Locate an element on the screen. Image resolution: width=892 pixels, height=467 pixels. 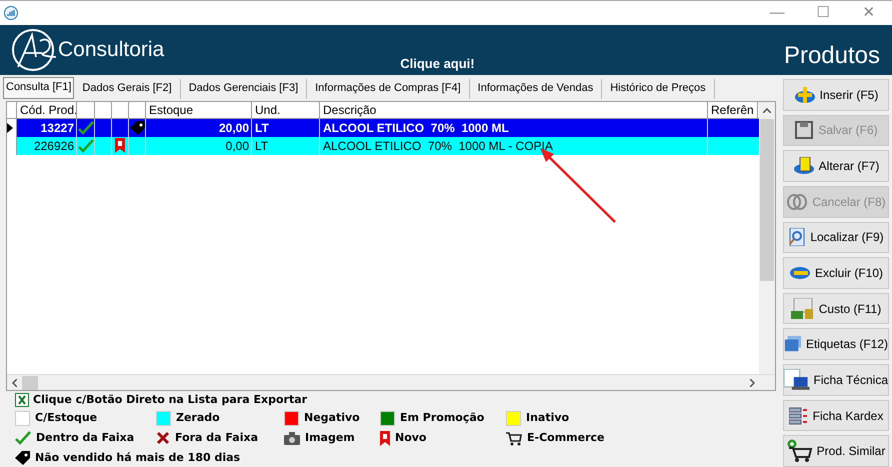
tab: Informações de Vendas is located at coordinates (536, 88).